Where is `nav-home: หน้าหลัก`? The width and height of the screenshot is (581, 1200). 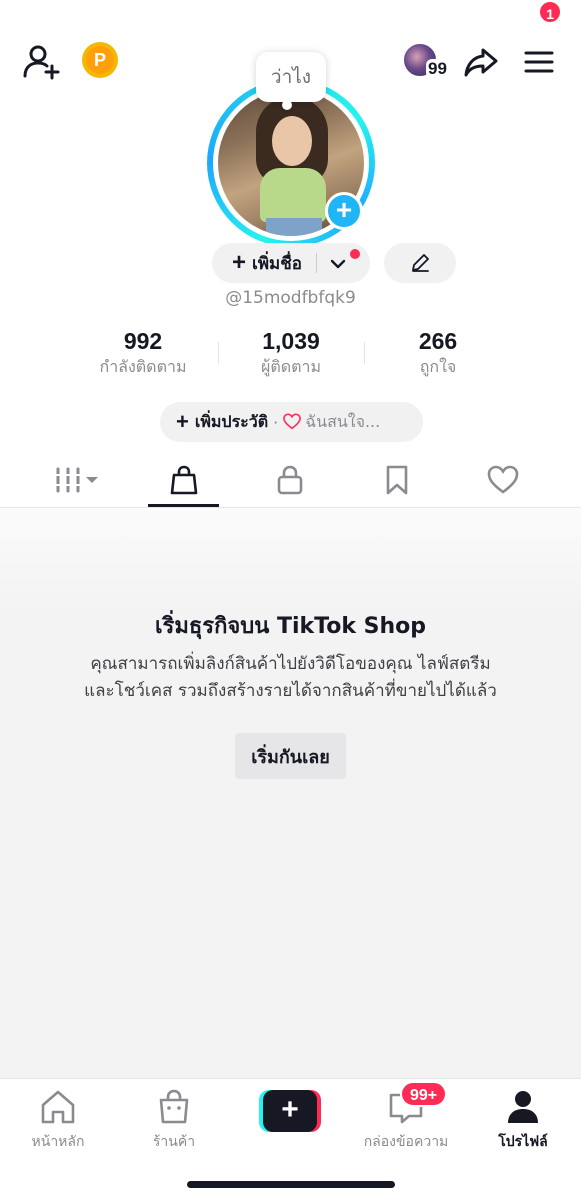
nav-home: หน้าหลัก is located at coordinates (58, 1120).